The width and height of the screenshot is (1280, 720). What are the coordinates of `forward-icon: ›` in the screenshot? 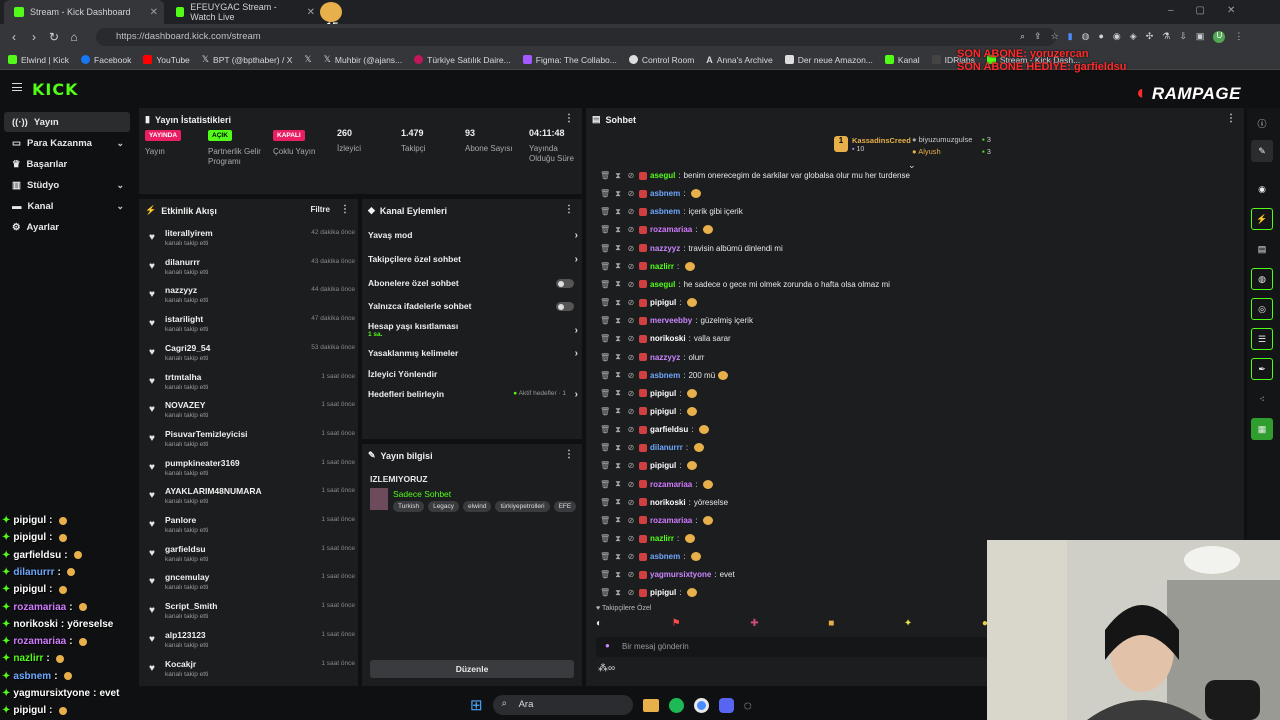 It's located at (34, 37).